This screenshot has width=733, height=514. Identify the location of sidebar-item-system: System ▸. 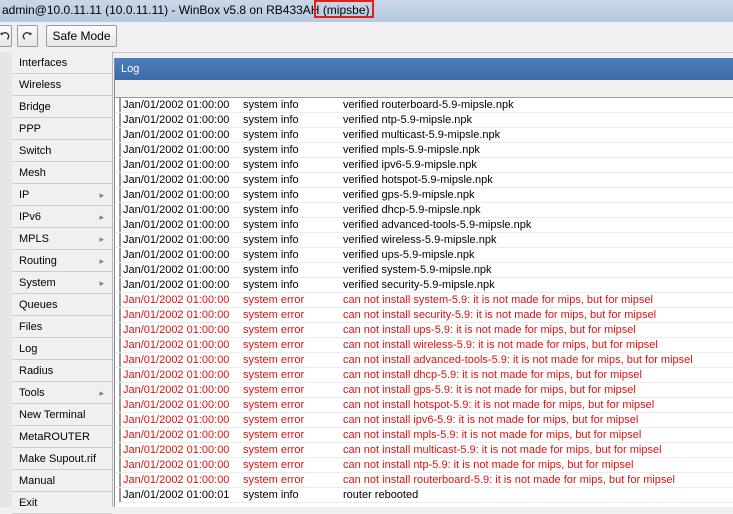
(62, 283).